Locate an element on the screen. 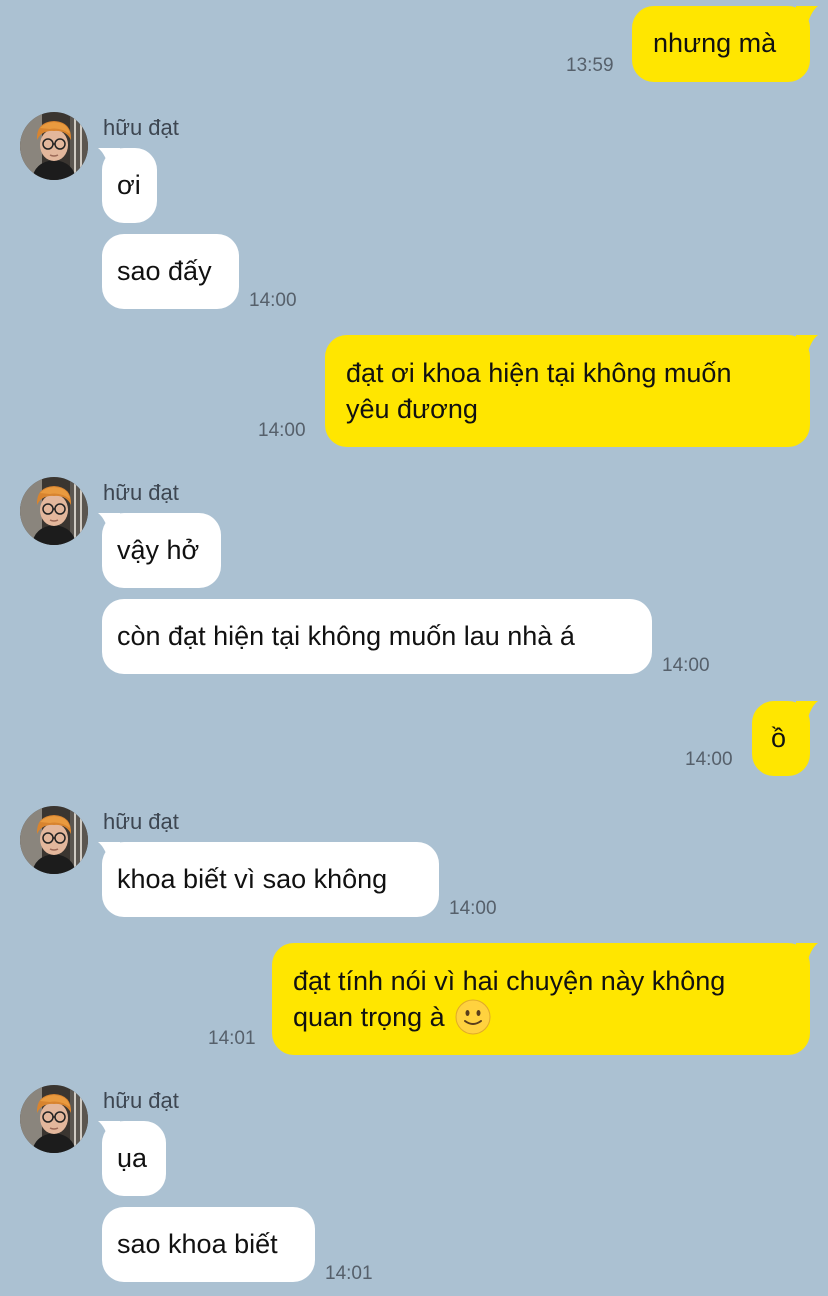  message-text-line: quan trọng à is located at coordinates (541, 1017).